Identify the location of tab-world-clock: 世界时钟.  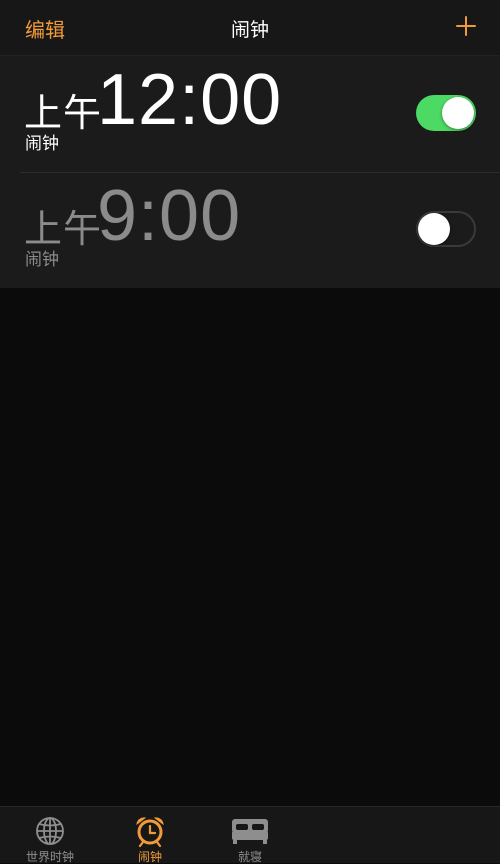
(50, 835).